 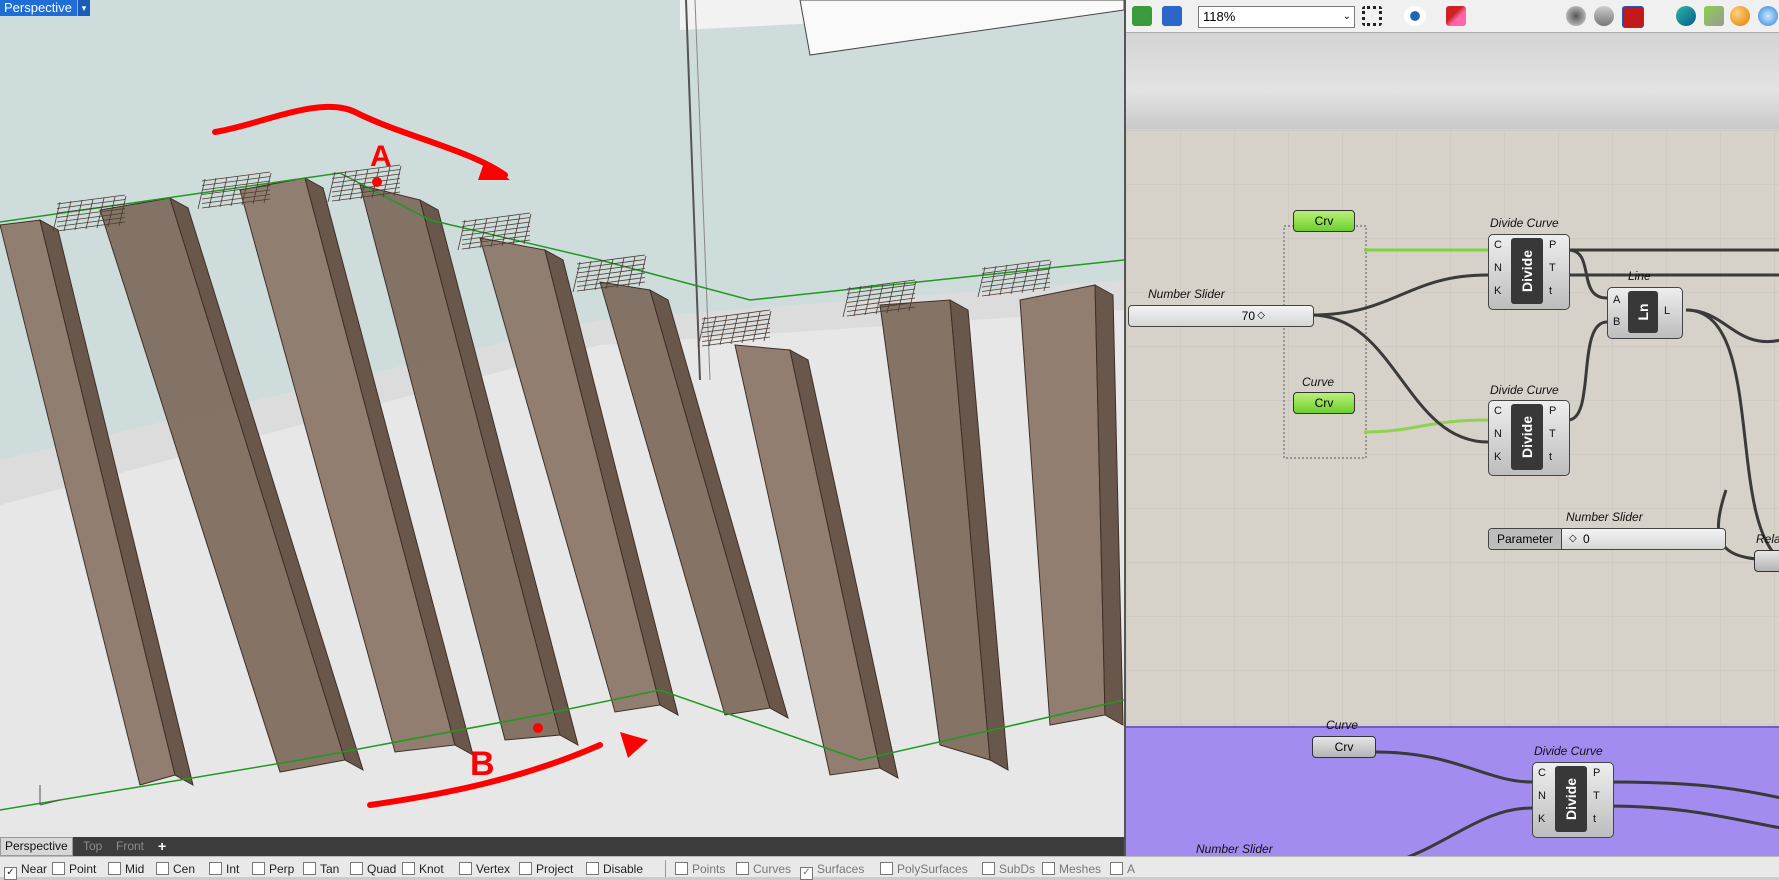 What do you see at coordinates (224, 869) in the screenshot?
I see `osnap-int: Int` at bounding box center [224, 869].